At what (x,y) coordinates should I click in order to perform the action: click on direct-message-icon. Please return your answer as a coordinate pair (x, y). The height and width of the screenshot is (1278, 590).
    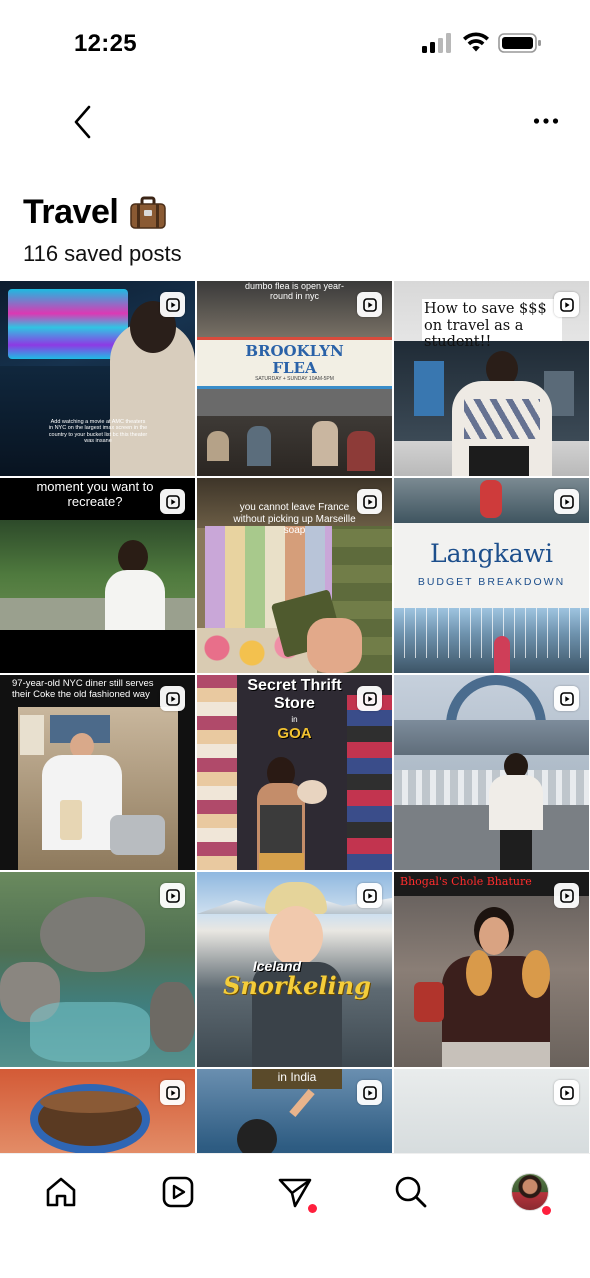
    Looking at the image, I should click on (295, 1193).